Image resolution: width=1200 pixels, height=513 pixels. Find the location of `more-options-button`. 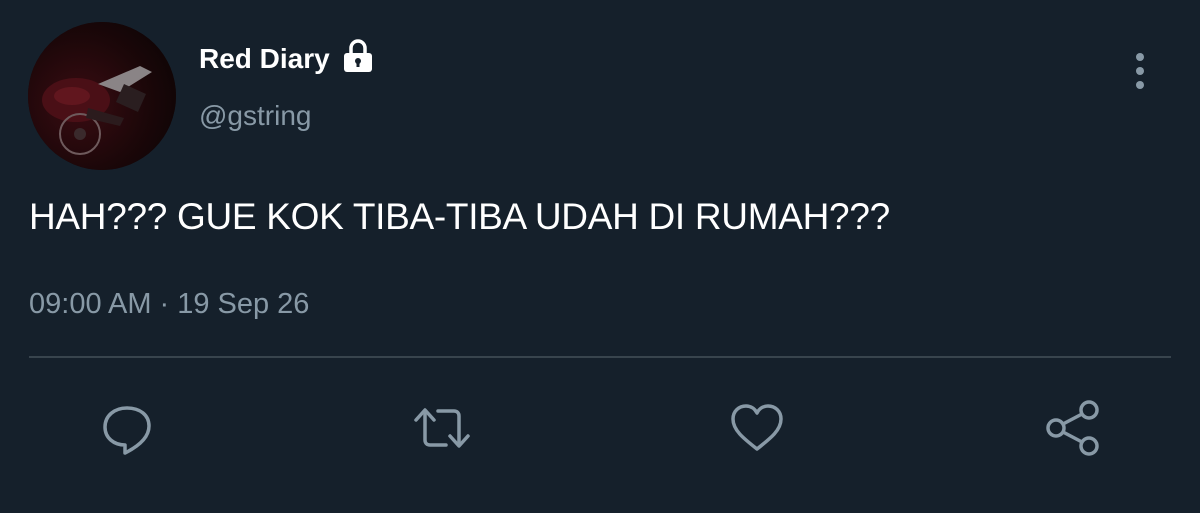

more-options-button is located at coordinates (1140, 70).